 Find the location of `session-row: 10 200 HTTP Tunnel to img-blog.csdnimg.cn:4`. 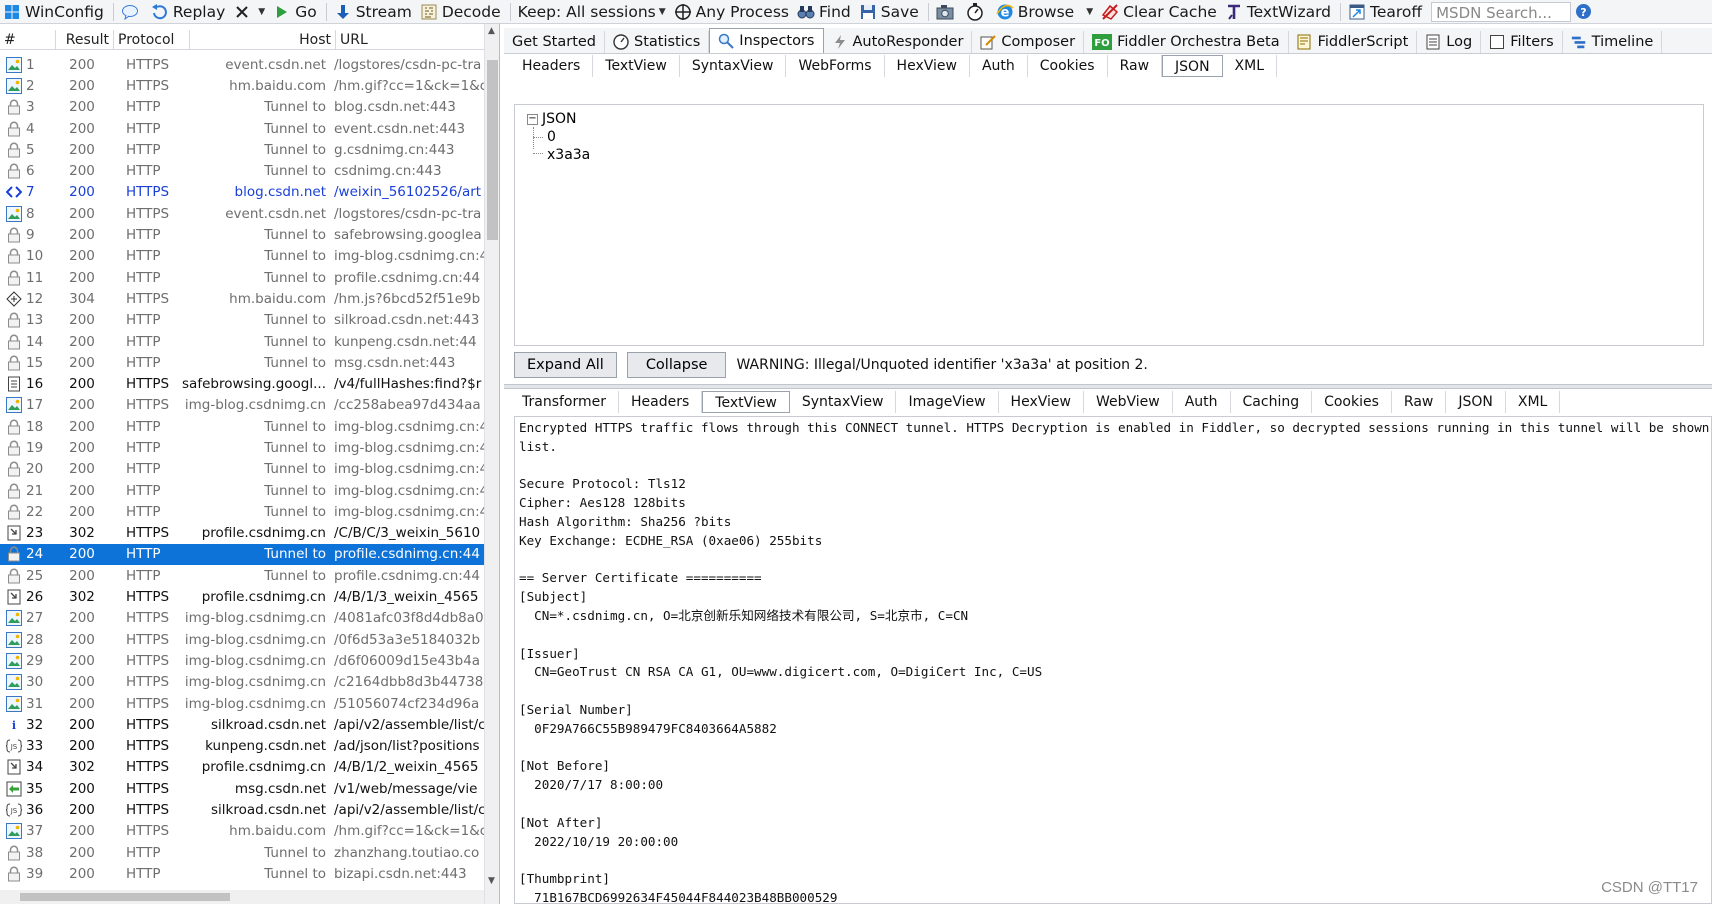

session-row: 10 200 HTTP Tunnel to img-blog.csdnimg.cn:4 is located at coordinates (242, 256).